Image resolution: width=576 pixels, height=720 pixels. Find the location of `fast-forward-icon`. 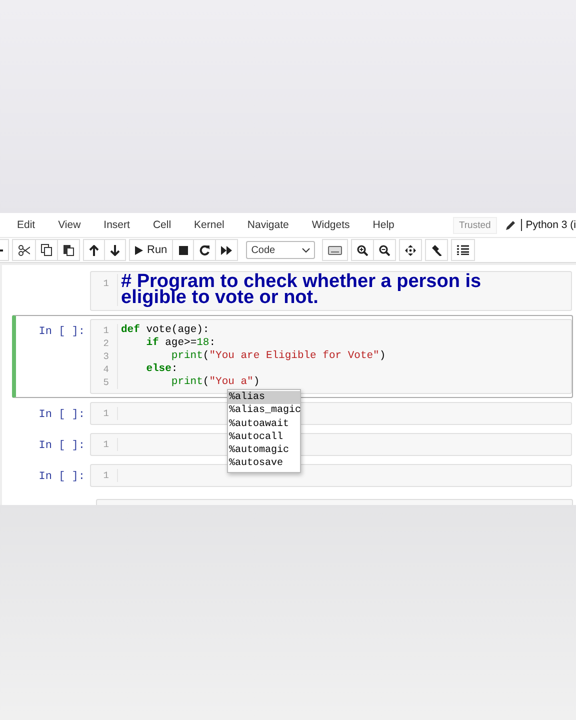

fast-forward-icon is located at coordinates (226, 250).